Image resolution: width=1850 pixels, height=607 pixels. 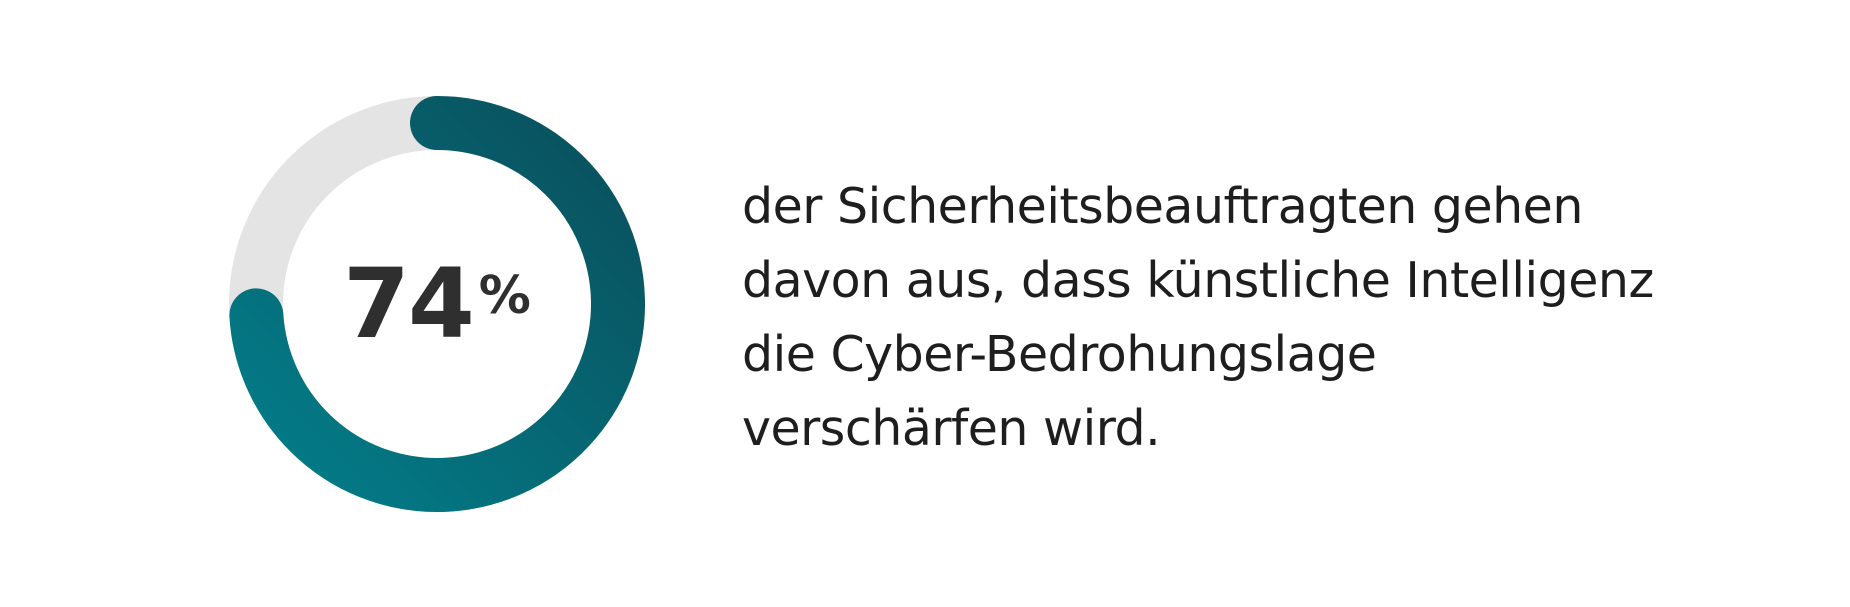 What do you see at coordinates (1198, 280) in the screenshot?
I see `statement-line: davon aus, dass künstliche Intelligenz` at bounding box center [1198, 280].